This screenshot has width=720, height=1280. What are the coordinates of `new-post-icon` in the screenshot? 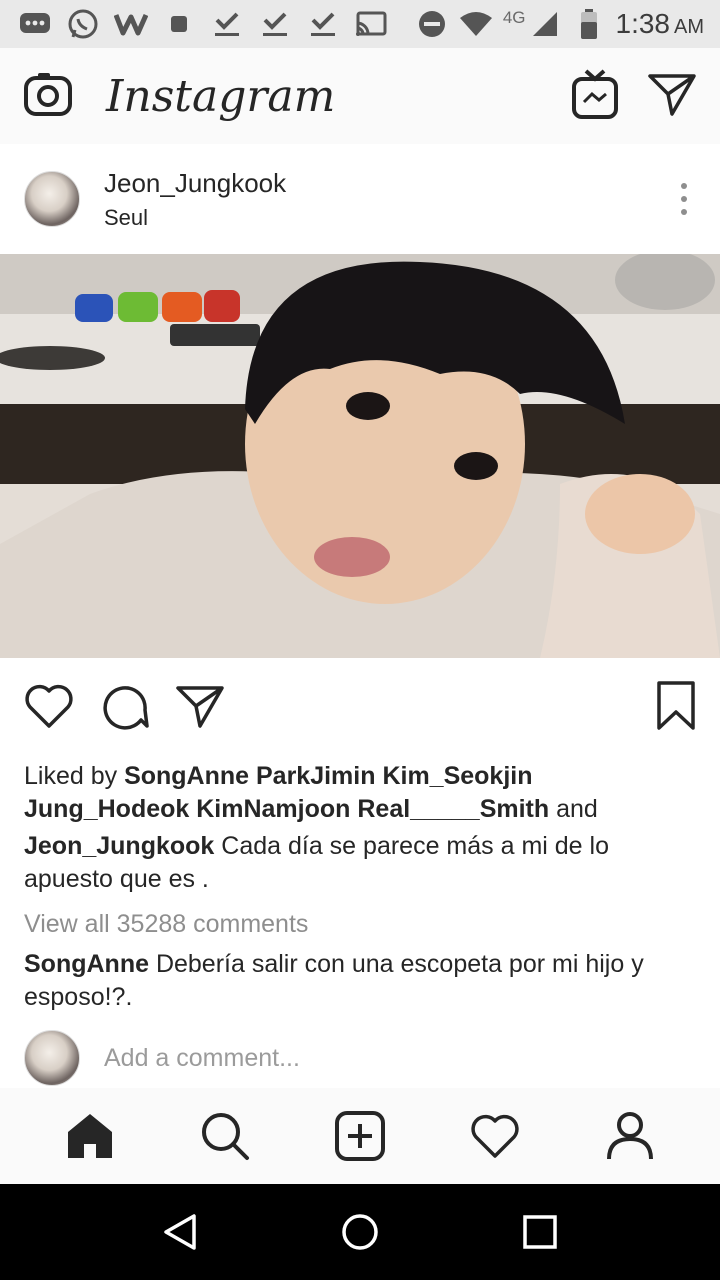 It's located at (360, 1136).